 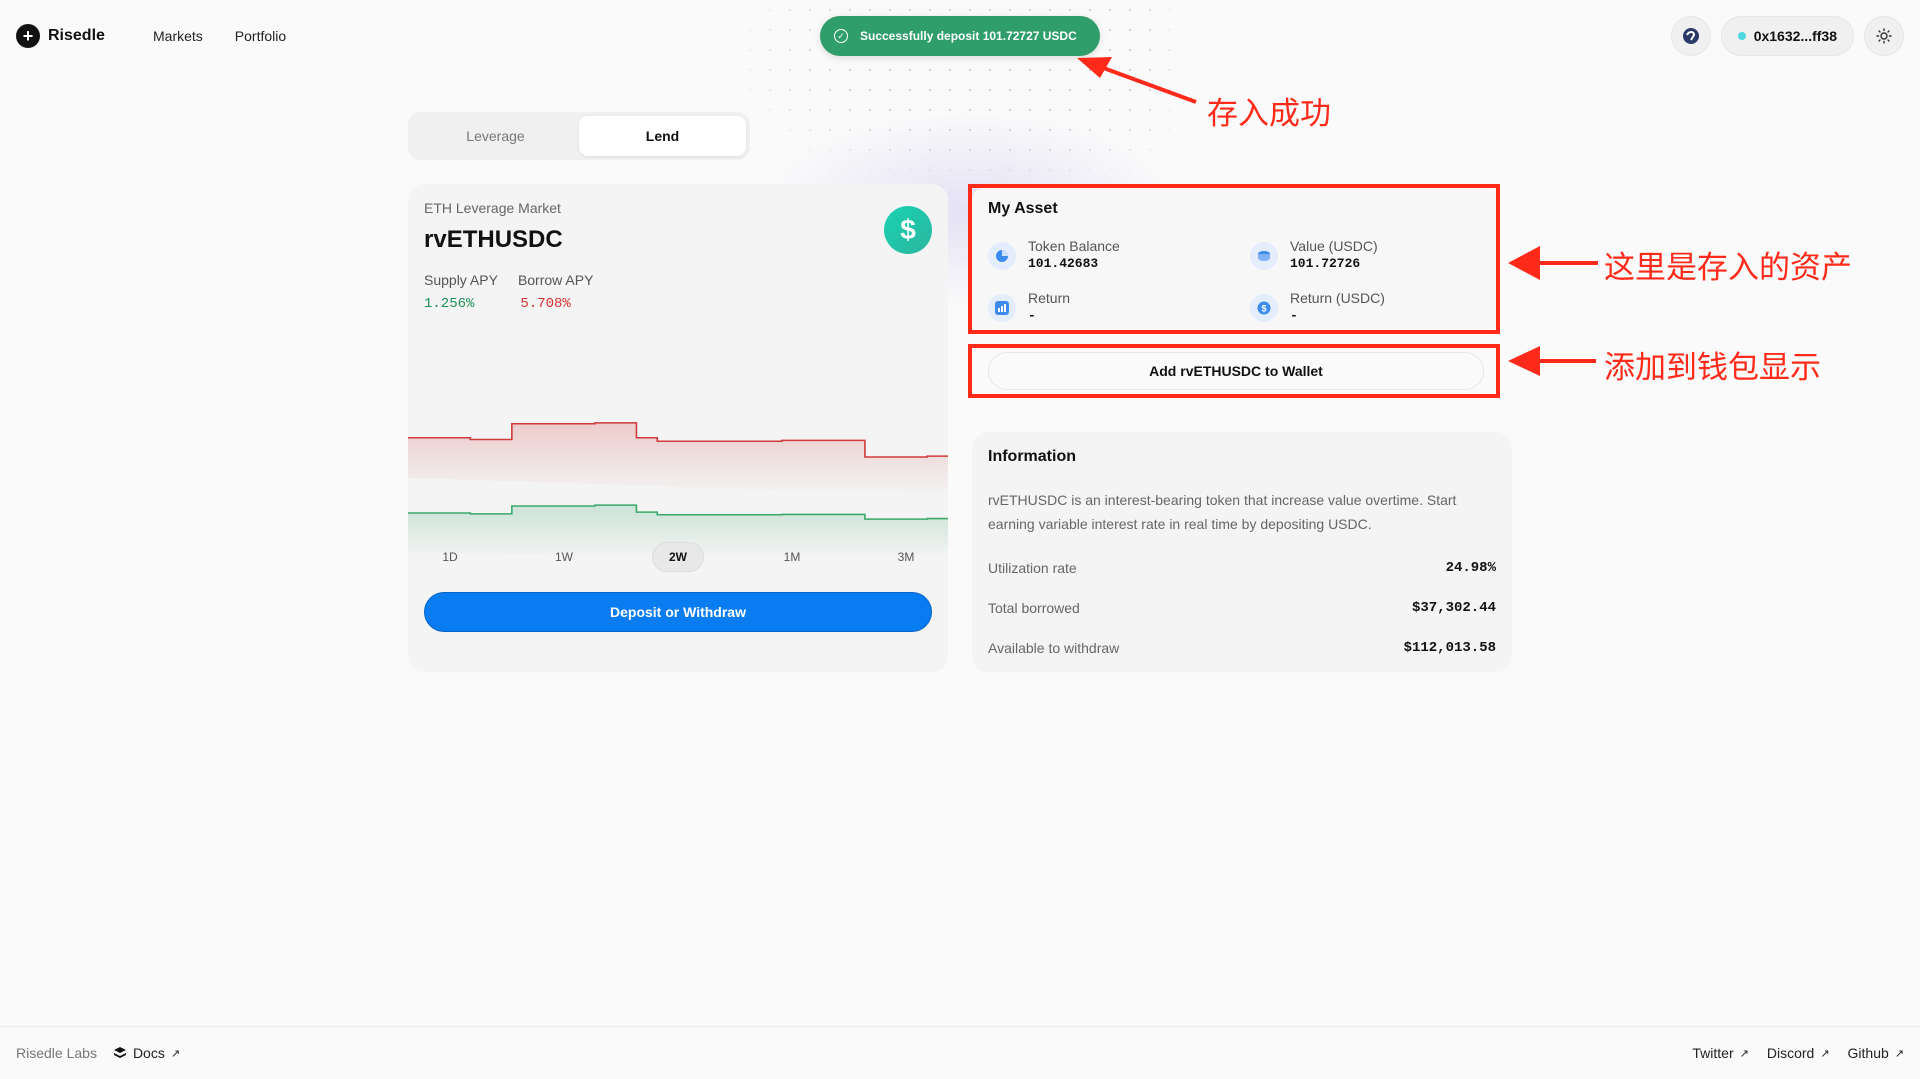 What do you see at coordinates (461, 280) in the screenshot?
I see `supply-apy-label: Supply APY` at bounding box center [461, 280].